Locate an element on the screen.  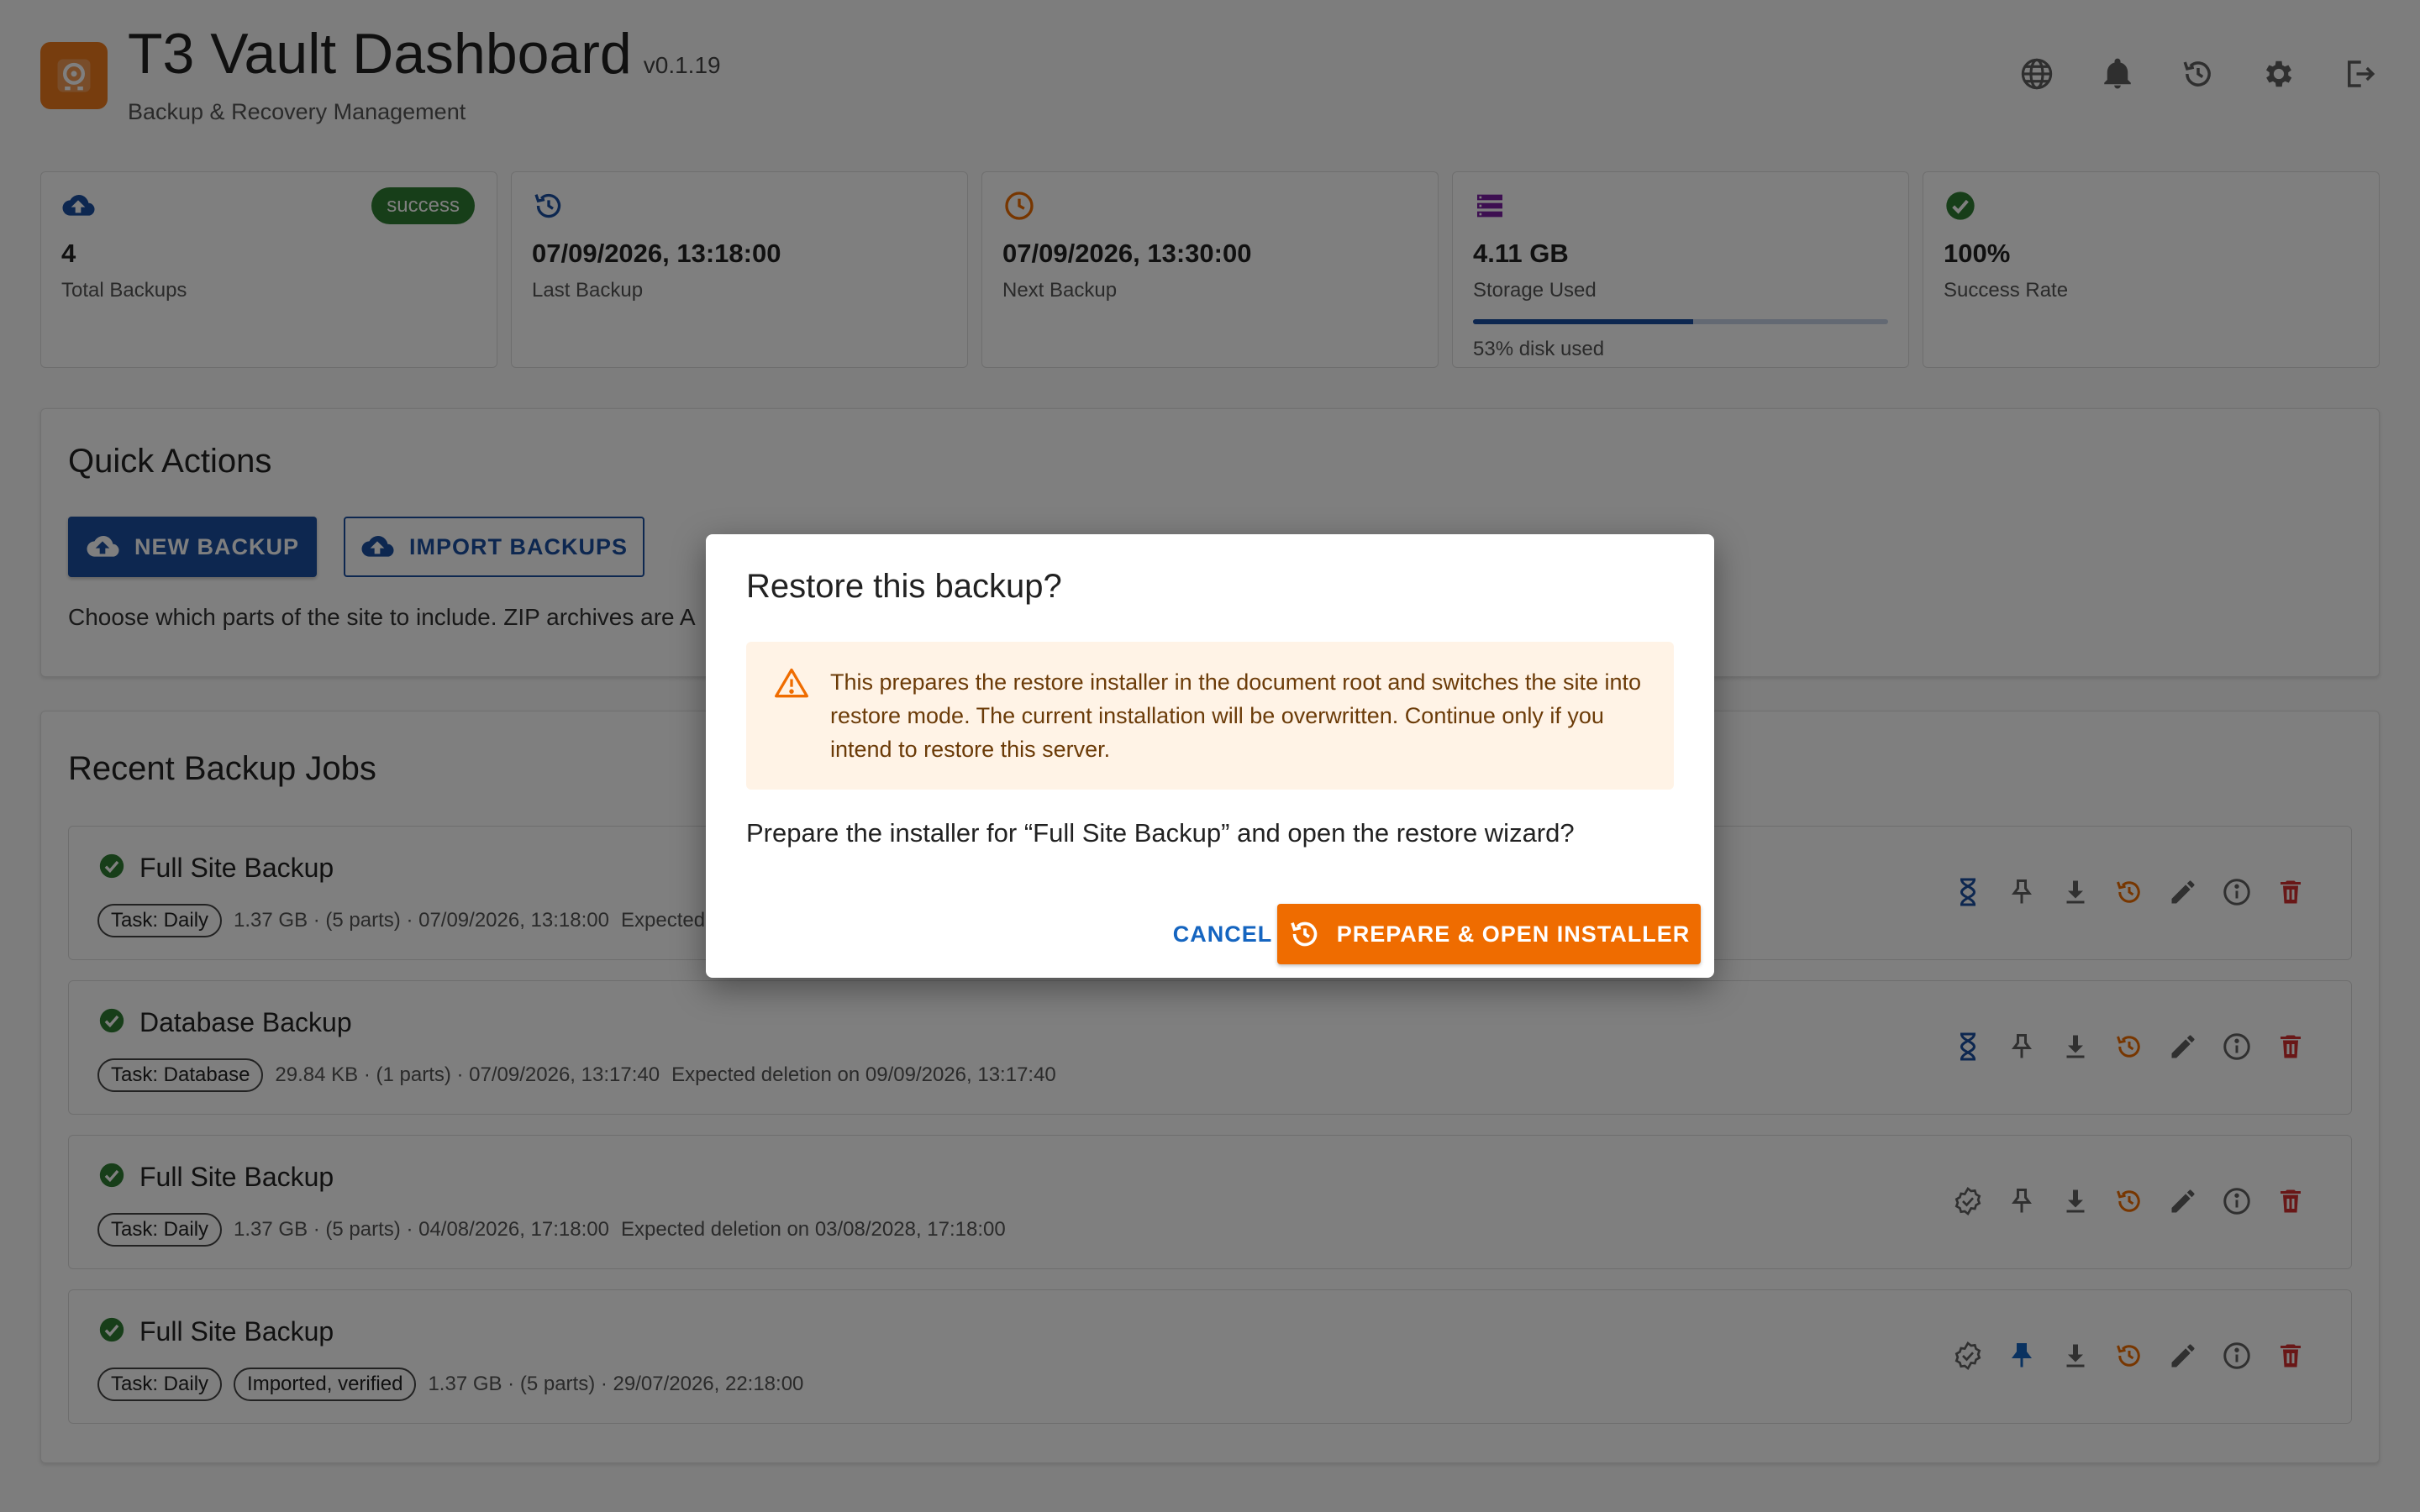
restore-icon is located at coordinates (1304, 934).